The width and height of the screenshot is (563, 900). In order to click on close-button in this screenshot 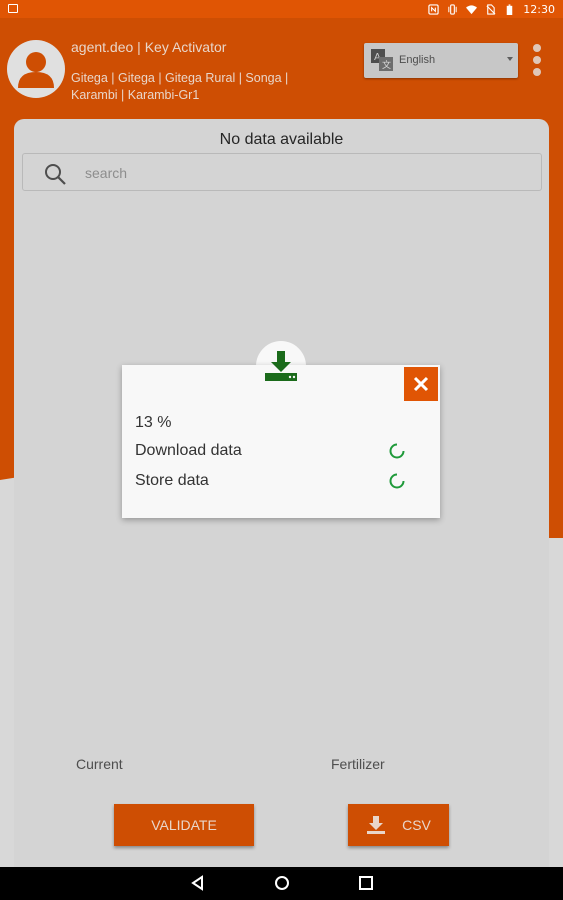, I will do `click(421, 384)`.